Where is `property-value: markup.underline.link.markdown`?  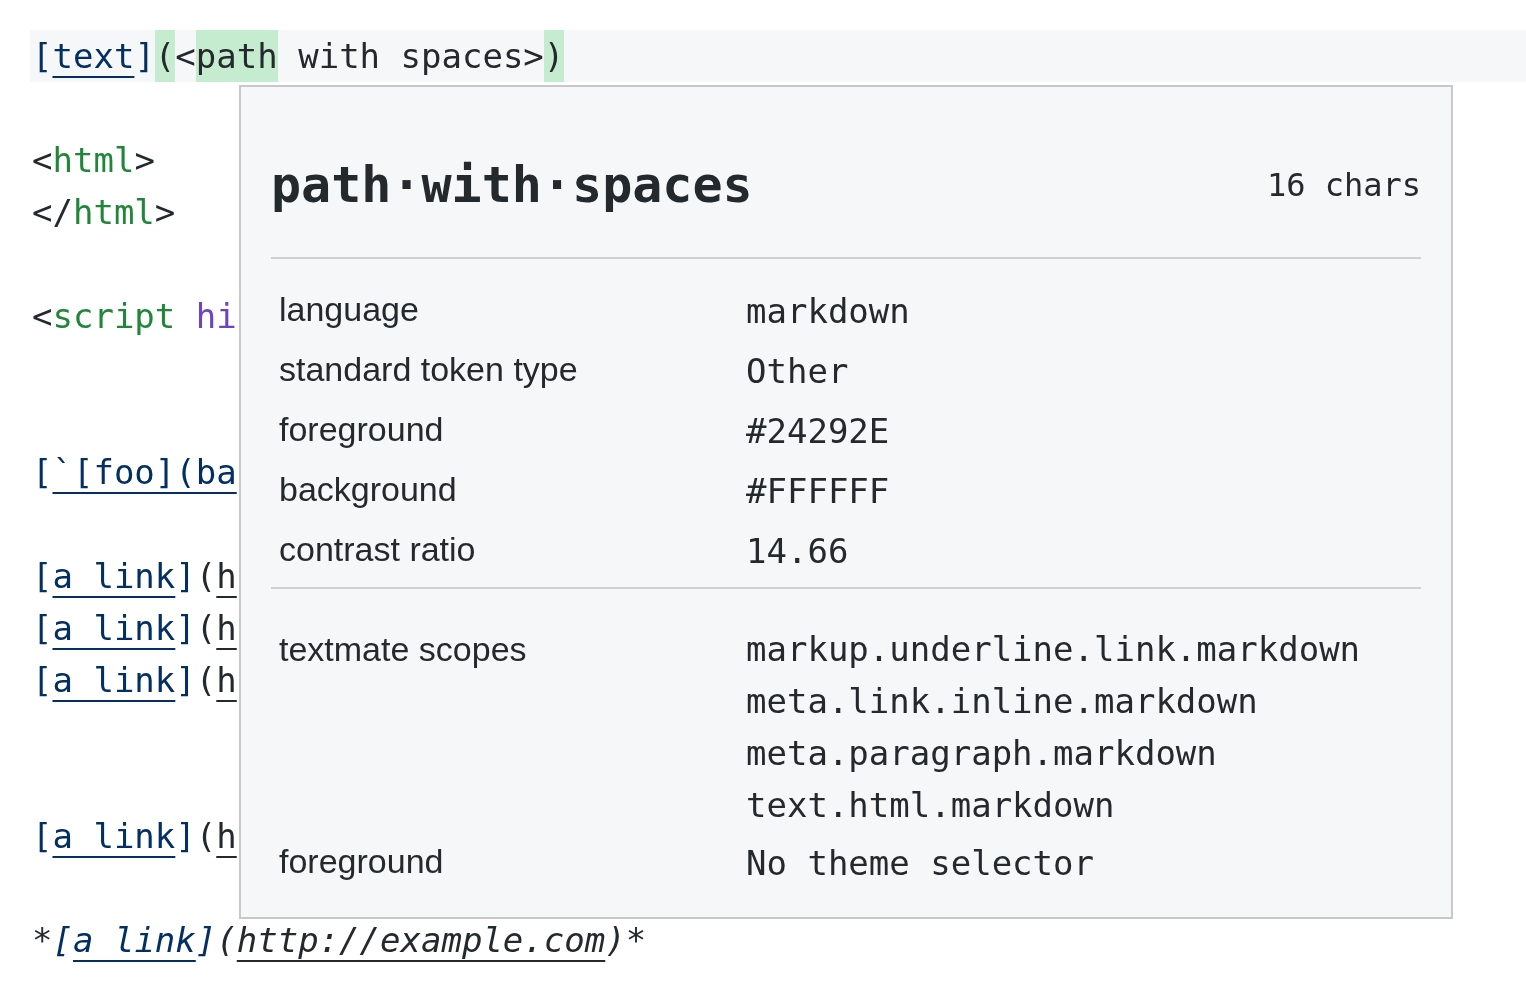 property-value: markup.underline.link.markdown is located at coordinates (1054, 649).